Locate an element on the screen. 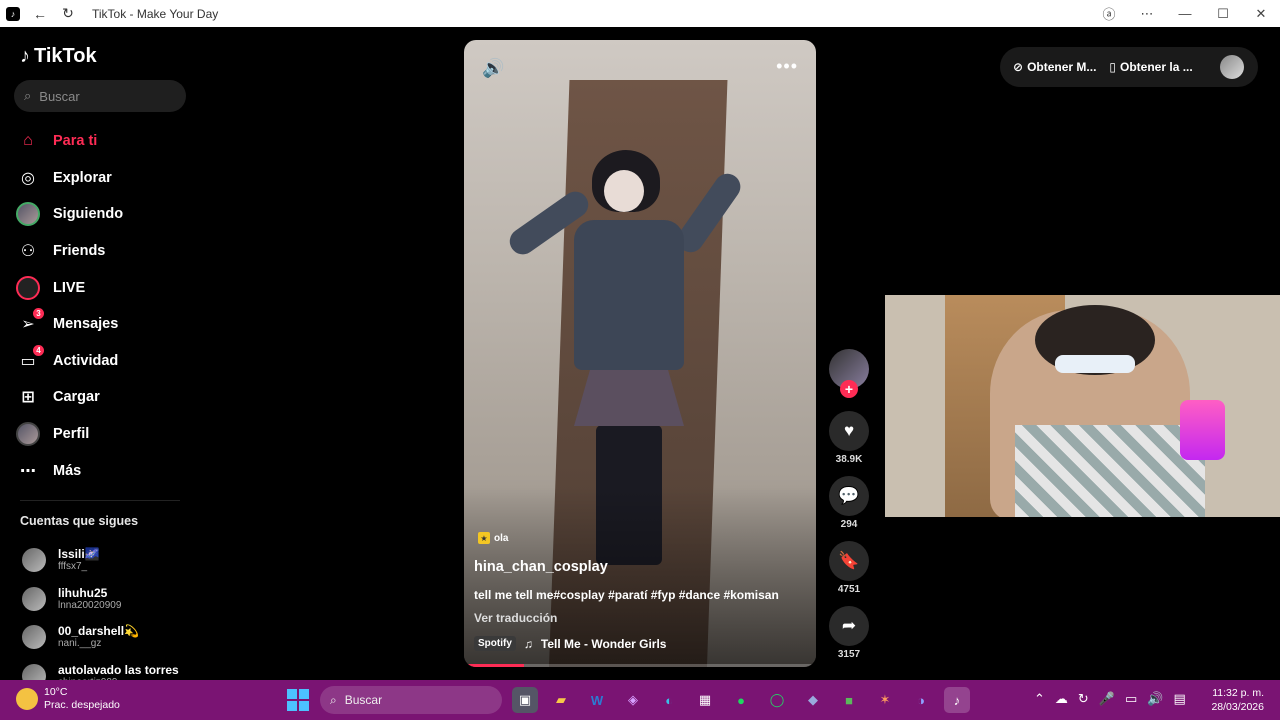 The image size is (1280, 720). nav-siguiendo: Siguiendo is located at coordinates (106, 214).